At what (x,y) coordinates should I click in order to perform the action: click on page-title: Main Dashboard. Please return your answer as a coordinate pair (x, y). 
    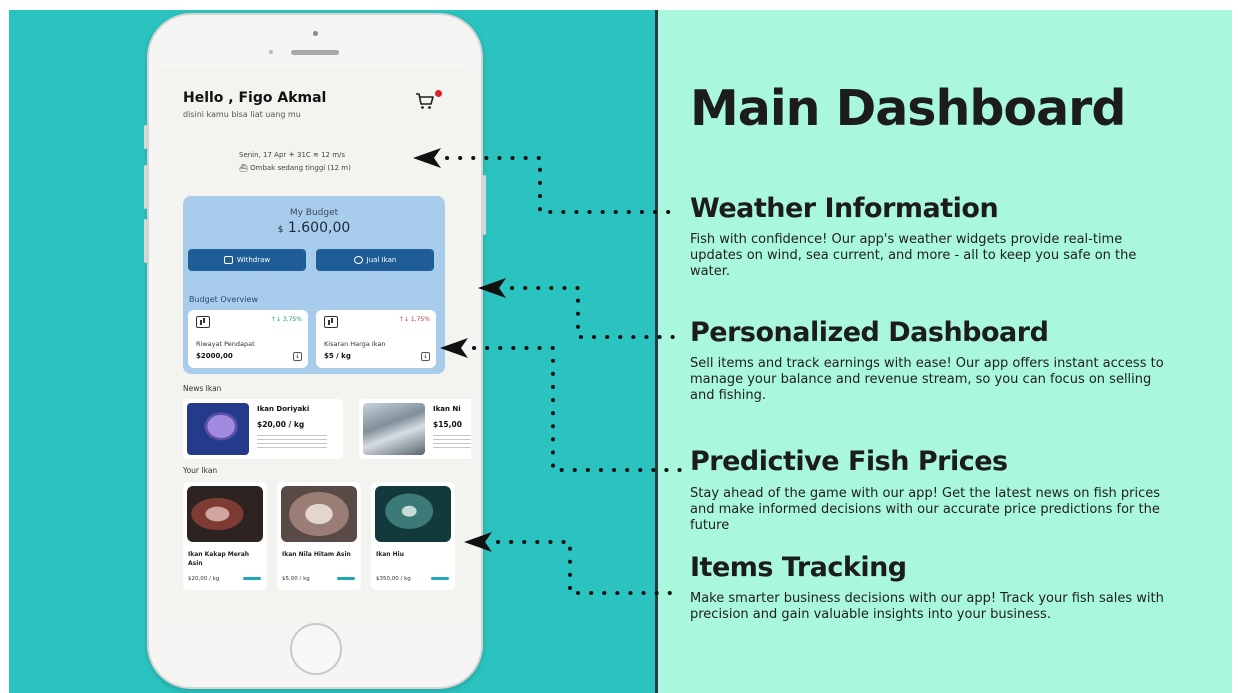
    Looking at the image, I should click on (908, 108).